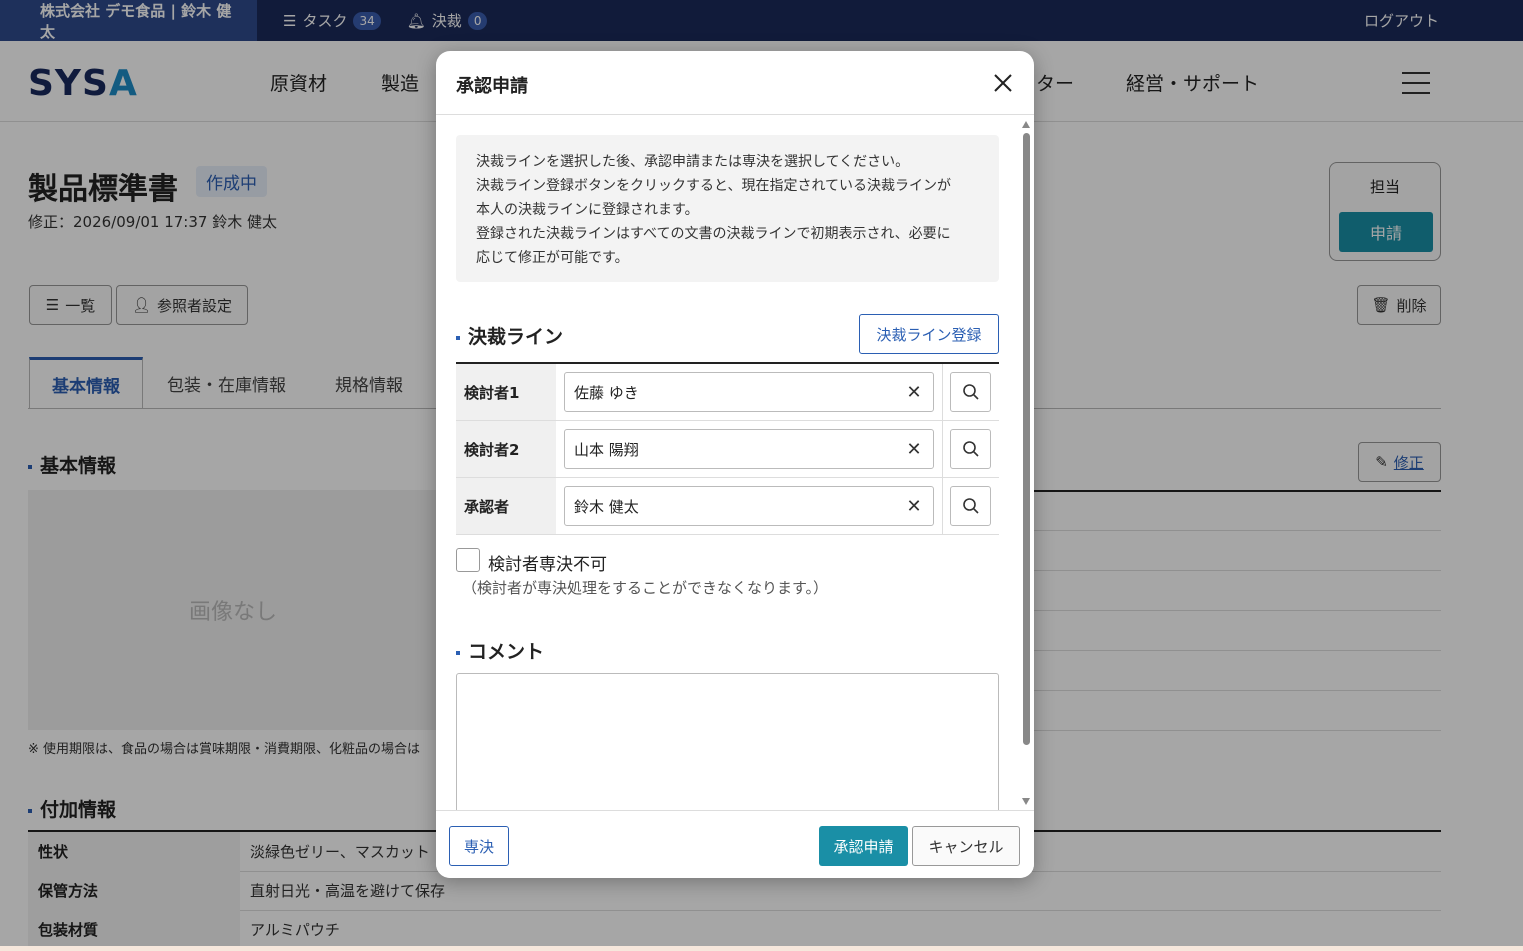 The image size is (1523, 951). Describe the element at coordinates (1026, 124) in the screenshot. I see `scroll-up-arrow` at that location.